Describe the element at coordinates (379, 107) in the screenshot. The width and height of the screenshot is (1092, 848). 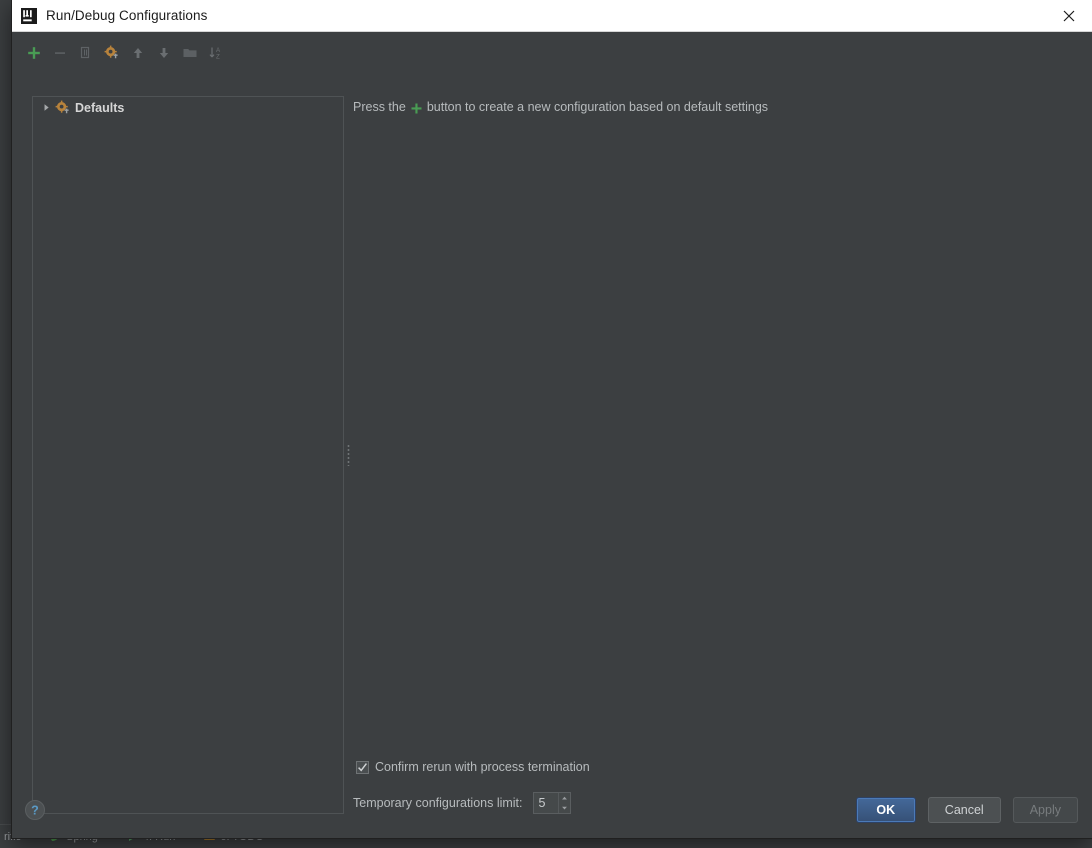
I see `hint-prefix: Press the` at that location.